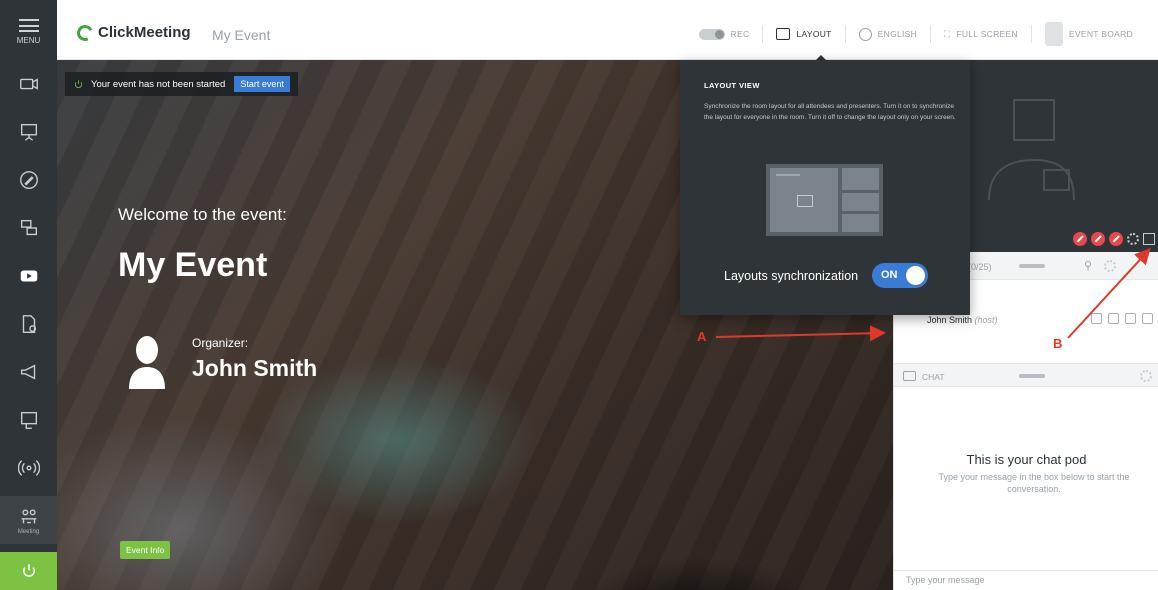 The width and height of the screenshot is (1158, 590). What do you see at coordinates (1032, 266) in the screenshot?
I see `attendees-drag-handle` at bounding box center [1032, 266].